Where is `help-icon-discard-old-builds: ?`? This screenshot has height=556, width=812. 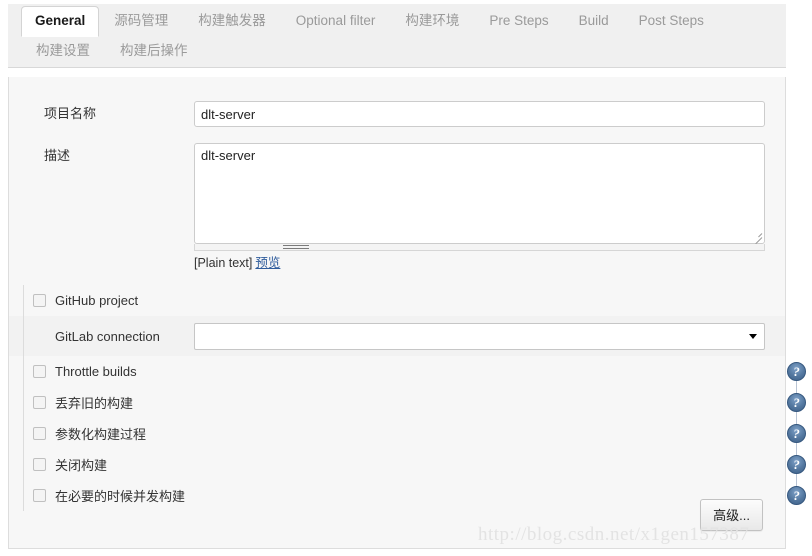
help-icon-discard-old-builds: ? is located at coordinates (796, 402).